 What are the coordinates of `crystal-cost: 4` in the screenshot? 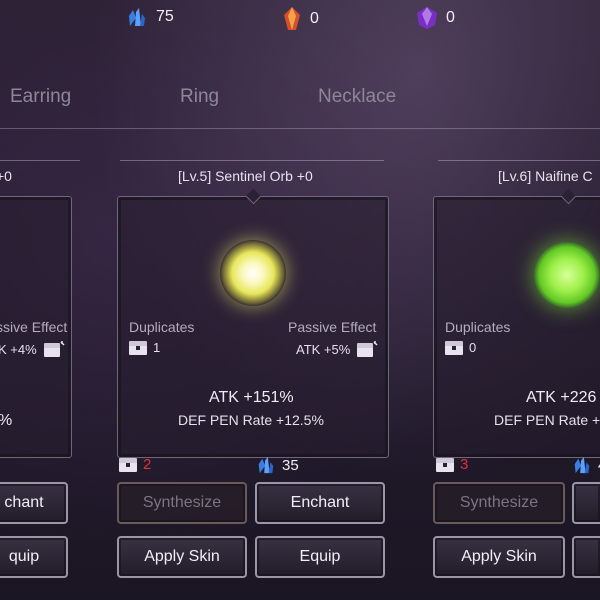 It's located at (586, 465).